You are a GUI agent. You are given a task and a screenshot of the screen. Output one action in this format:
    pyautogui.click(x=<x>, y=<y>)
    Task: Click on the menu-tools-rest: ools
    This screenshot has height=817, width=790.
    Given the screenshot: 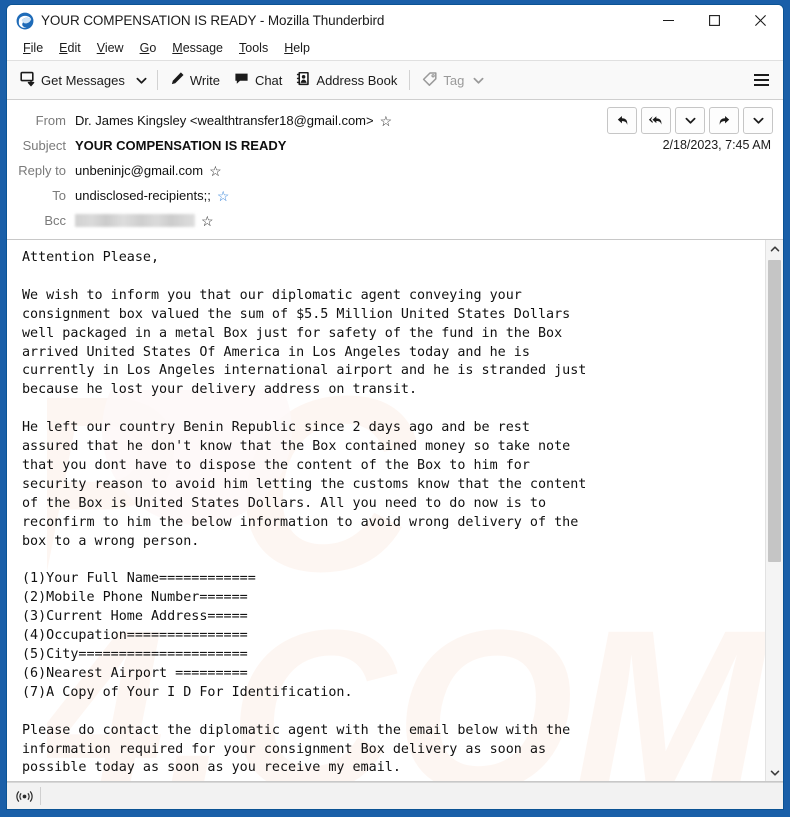 What is the action you would take?
    pyautogui.click(x=257, y=47)
    